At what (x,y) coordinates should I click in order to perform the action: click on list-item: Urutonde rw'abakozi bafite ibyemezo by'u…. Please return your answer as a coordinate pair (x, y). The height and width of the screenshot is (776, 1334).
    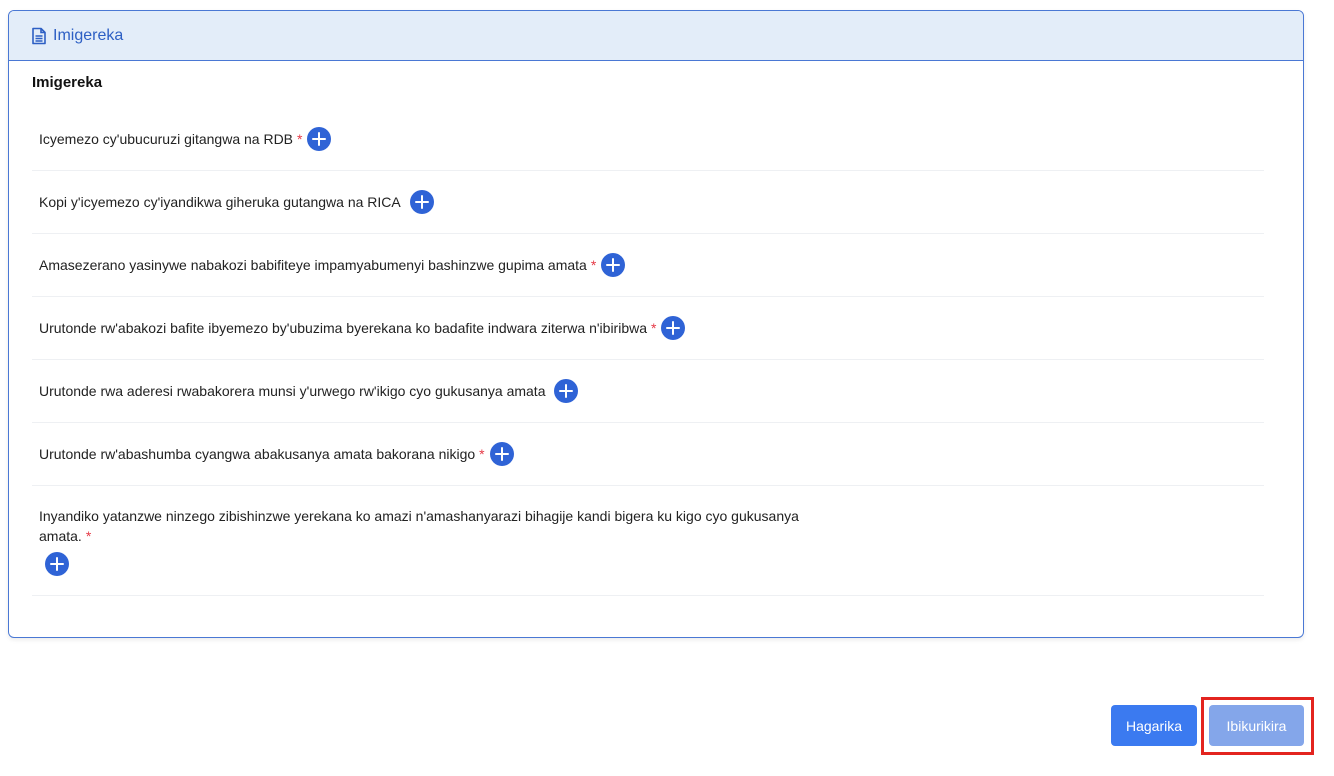
    Looking at the image, I should click on (648, 328).